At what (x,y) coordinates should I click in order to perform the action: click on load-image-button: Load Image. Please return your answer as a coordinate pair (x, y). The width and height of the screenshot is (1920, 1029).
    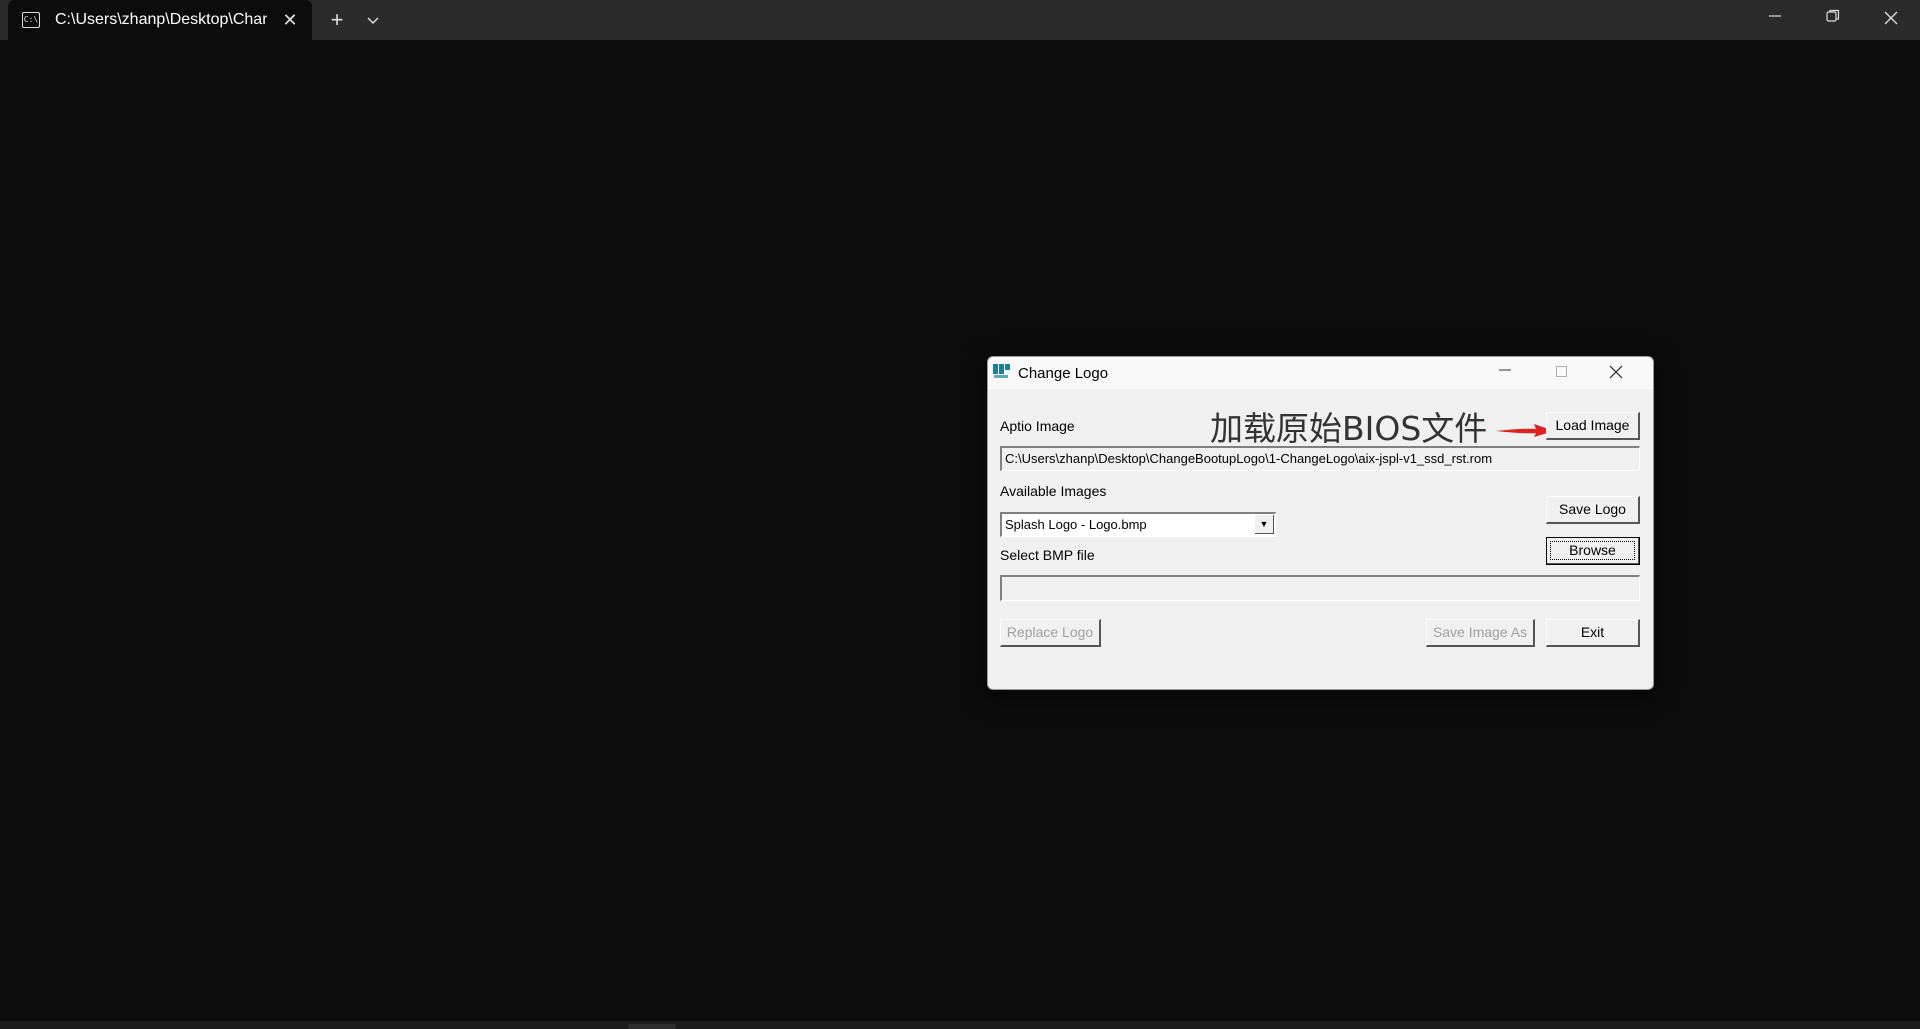
    Looking at the image, I should click on (1593, 426).